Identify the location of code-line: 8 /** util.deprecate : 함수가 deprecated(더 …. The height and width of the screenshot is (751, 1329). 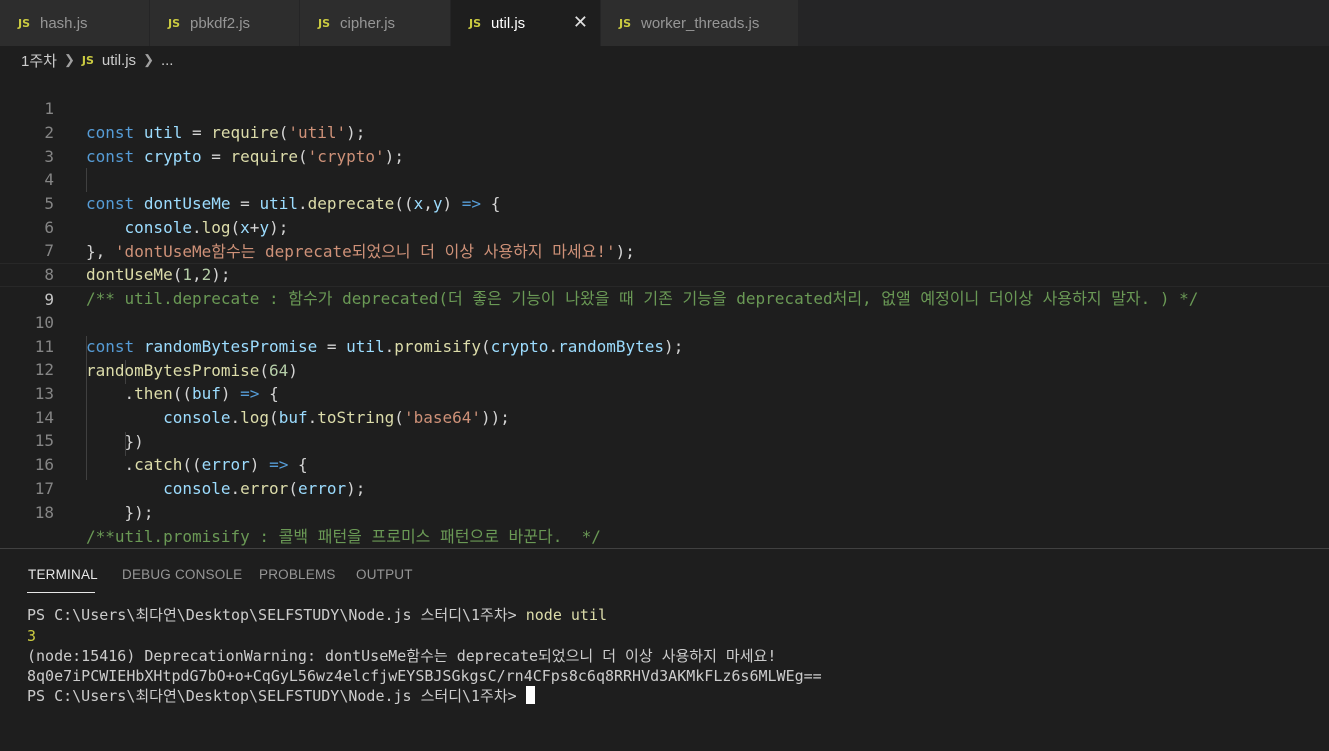
(664, 273).